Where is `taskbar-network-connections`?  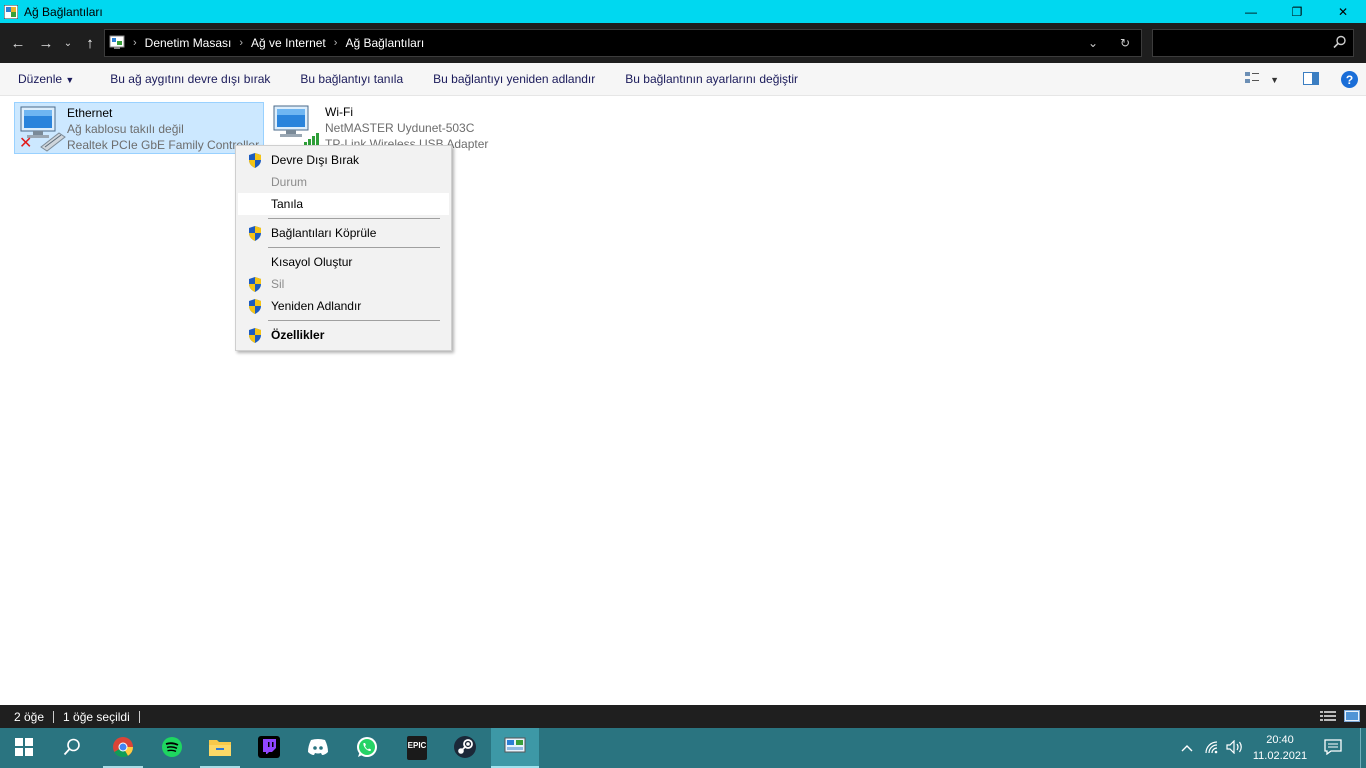 taskbar-network-connections is located at coordinates (515, 748).